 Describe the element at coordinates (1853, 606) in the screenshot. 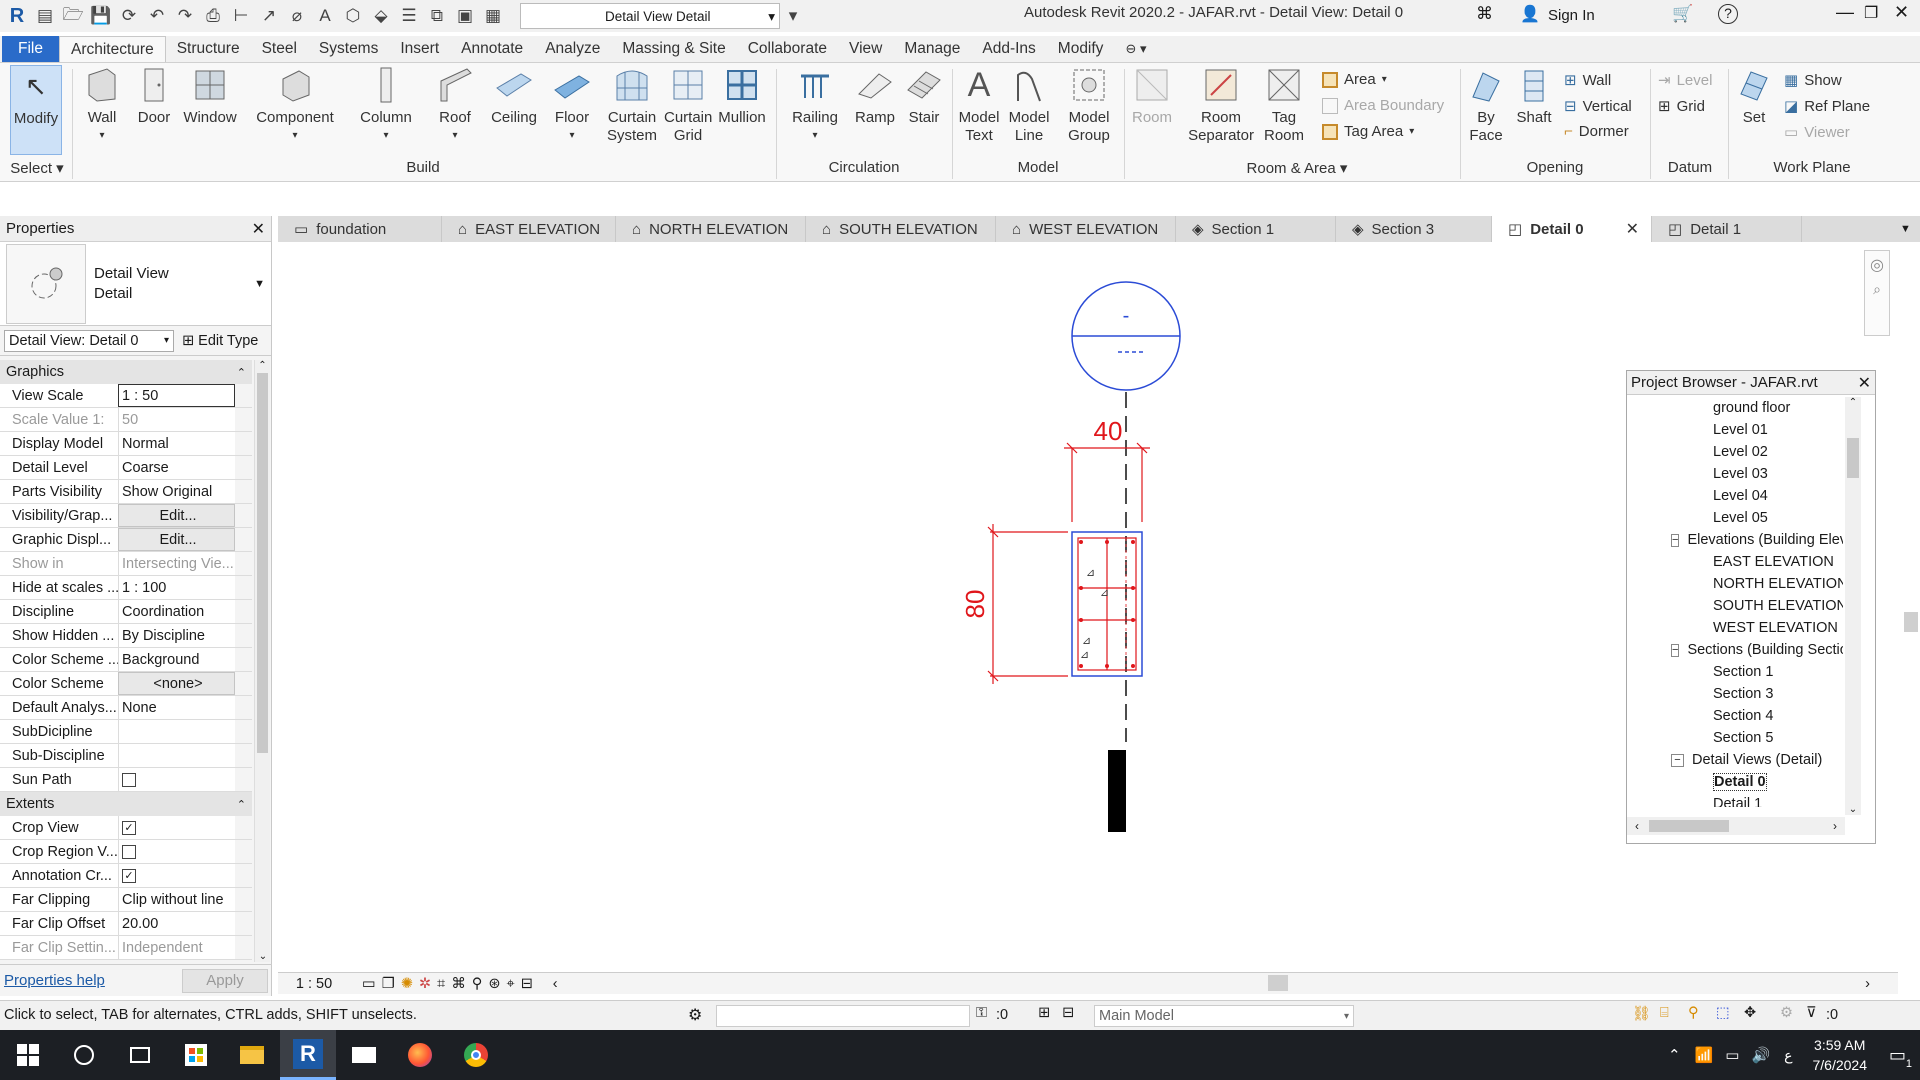

I see `project-browser-vscroll: ⌃ ⌄` at that location.